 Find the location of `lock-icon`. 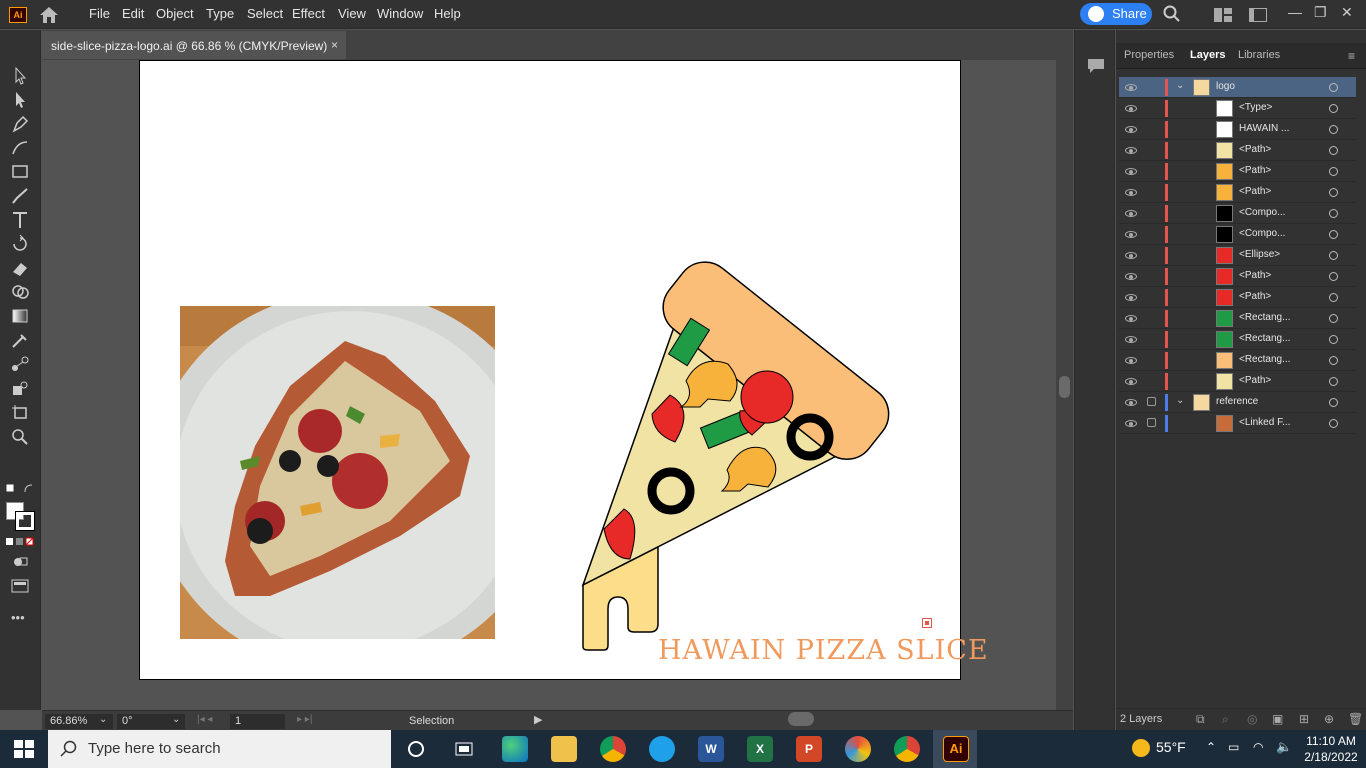

lock-icon is located at coordinates (1151, 422).